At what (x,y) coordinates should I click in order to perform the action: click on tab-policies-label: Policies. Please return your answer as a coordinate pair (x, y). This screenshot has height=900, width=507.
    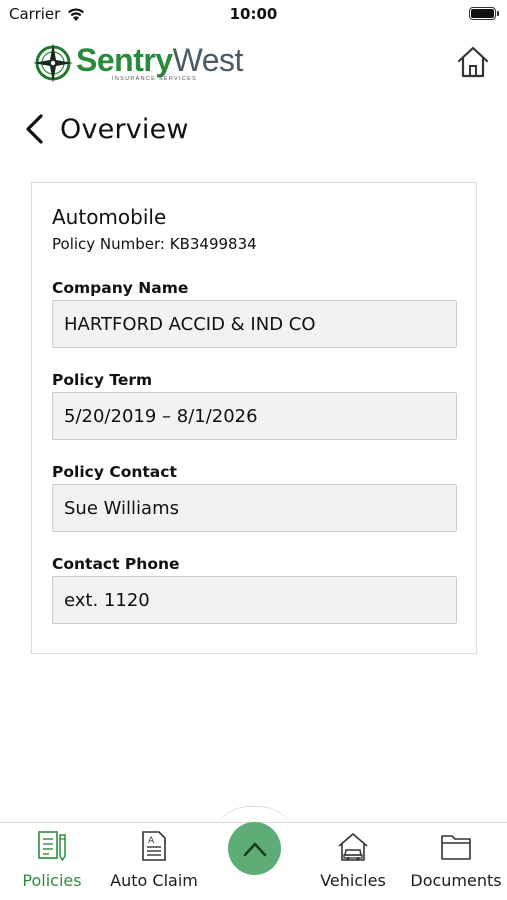
    Looking at the image, I should click on (52, 880).